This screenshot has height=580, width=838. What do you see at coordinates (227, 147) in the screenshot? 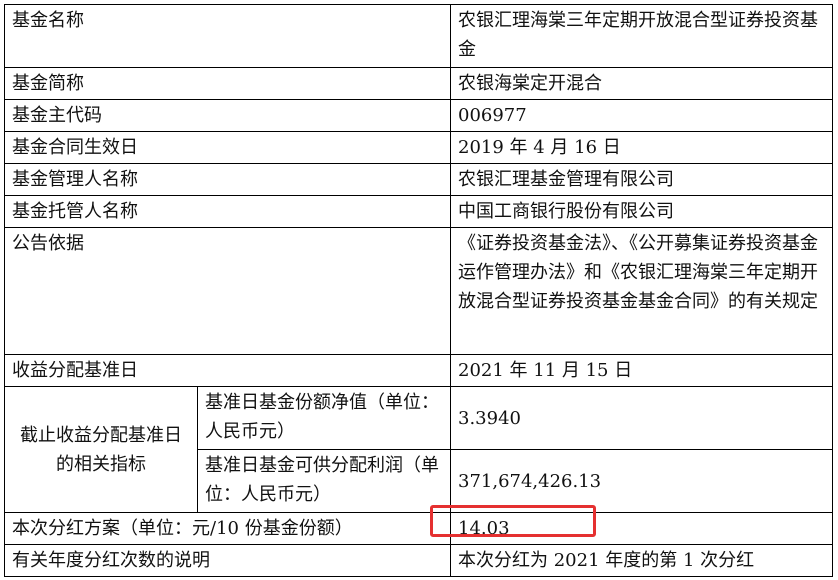
I see `effective-date-label: 基金合同生效日` at bounding box center [227, 147].